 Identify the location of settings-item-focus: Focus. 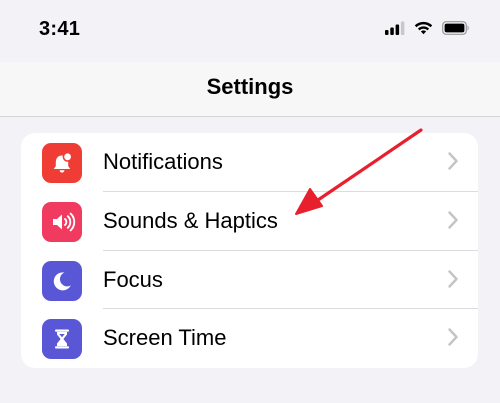
(249, 280).